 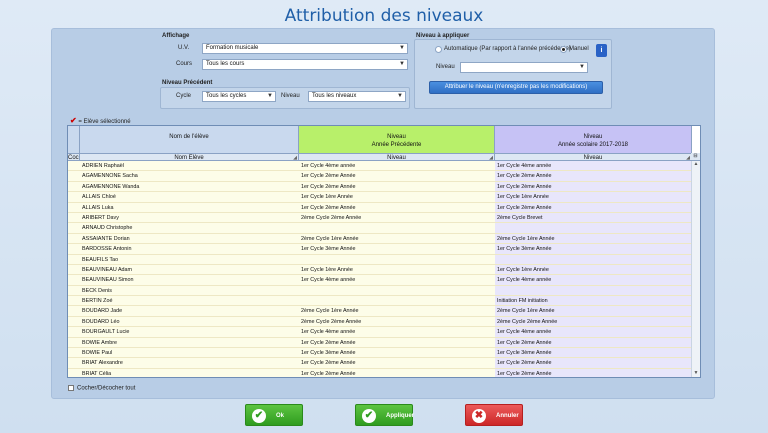 I want to click on subheader-prev: Niveau ◢, so click(x=397, y=157).